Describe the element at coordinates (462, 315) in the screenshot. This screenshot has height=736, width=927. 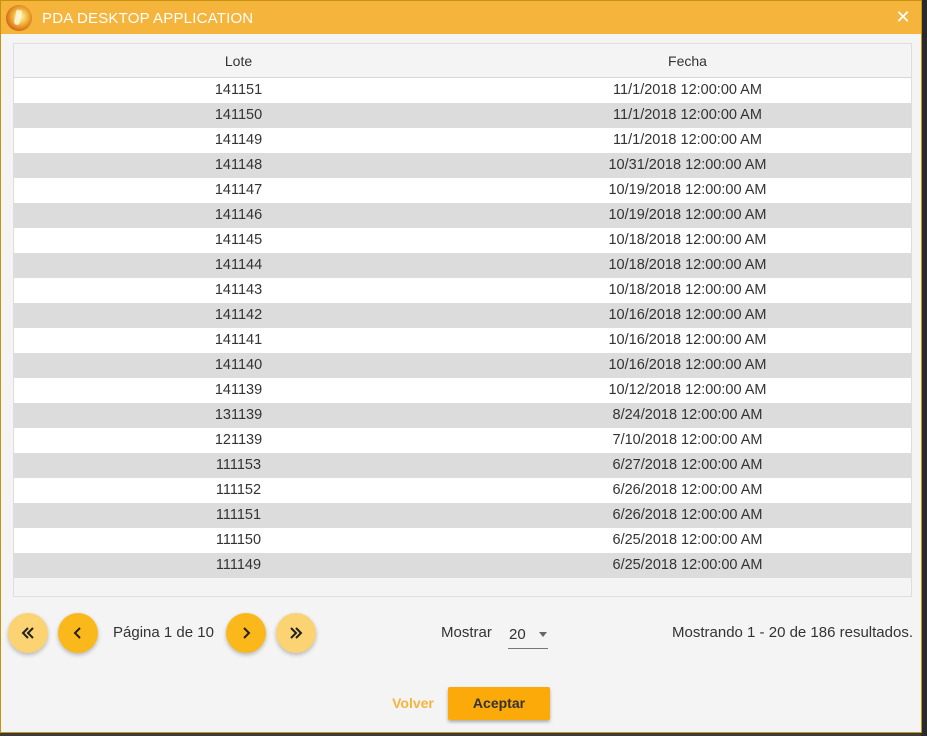
I see `table-row: 141142 10/16/2018 12:00:00 AM` at that location.